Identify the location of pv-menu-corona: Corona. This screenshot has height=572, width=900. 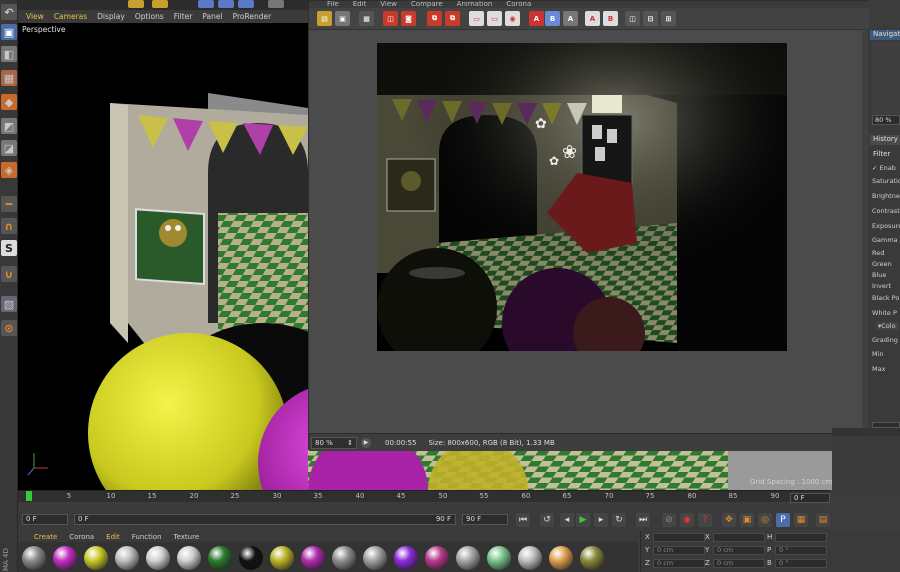
(518, 4).